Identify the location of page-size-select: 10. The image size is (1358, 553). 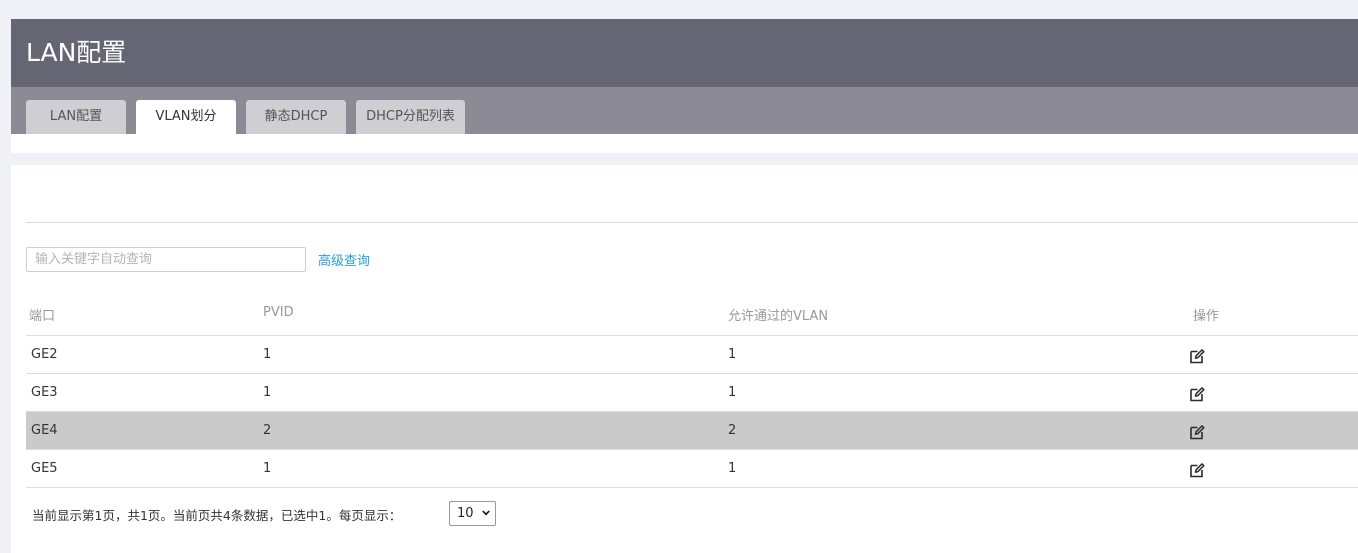
(472, 513).